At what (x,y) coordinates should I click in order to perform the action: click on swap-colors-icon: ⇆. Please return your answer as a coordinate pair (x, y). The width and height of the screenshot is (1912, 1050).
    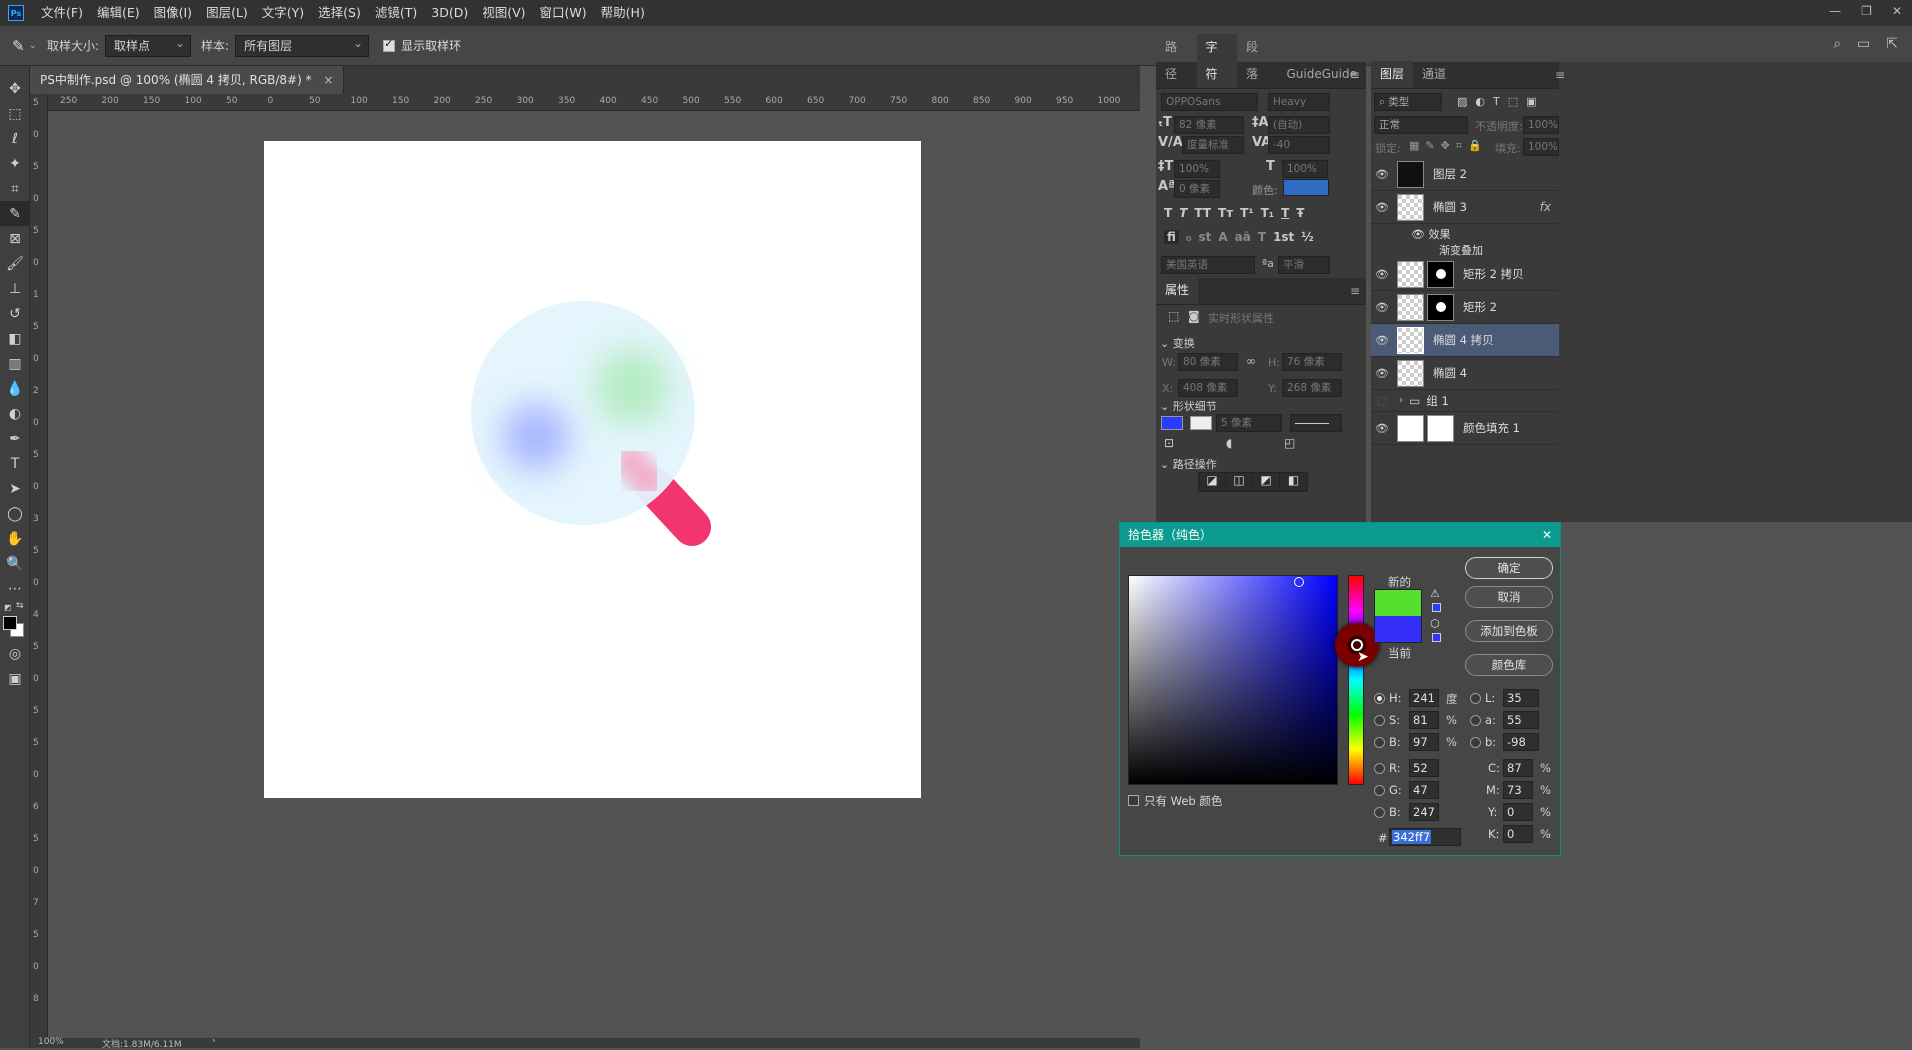
    Looking at the image, I should click on (20, 606).